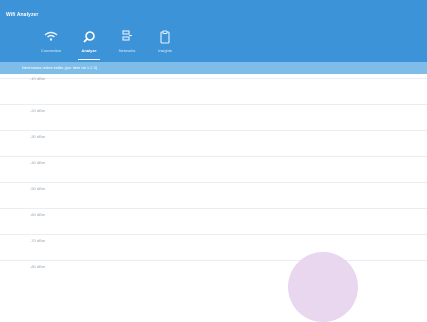  I want to click on search-icon, so click(89, 37).